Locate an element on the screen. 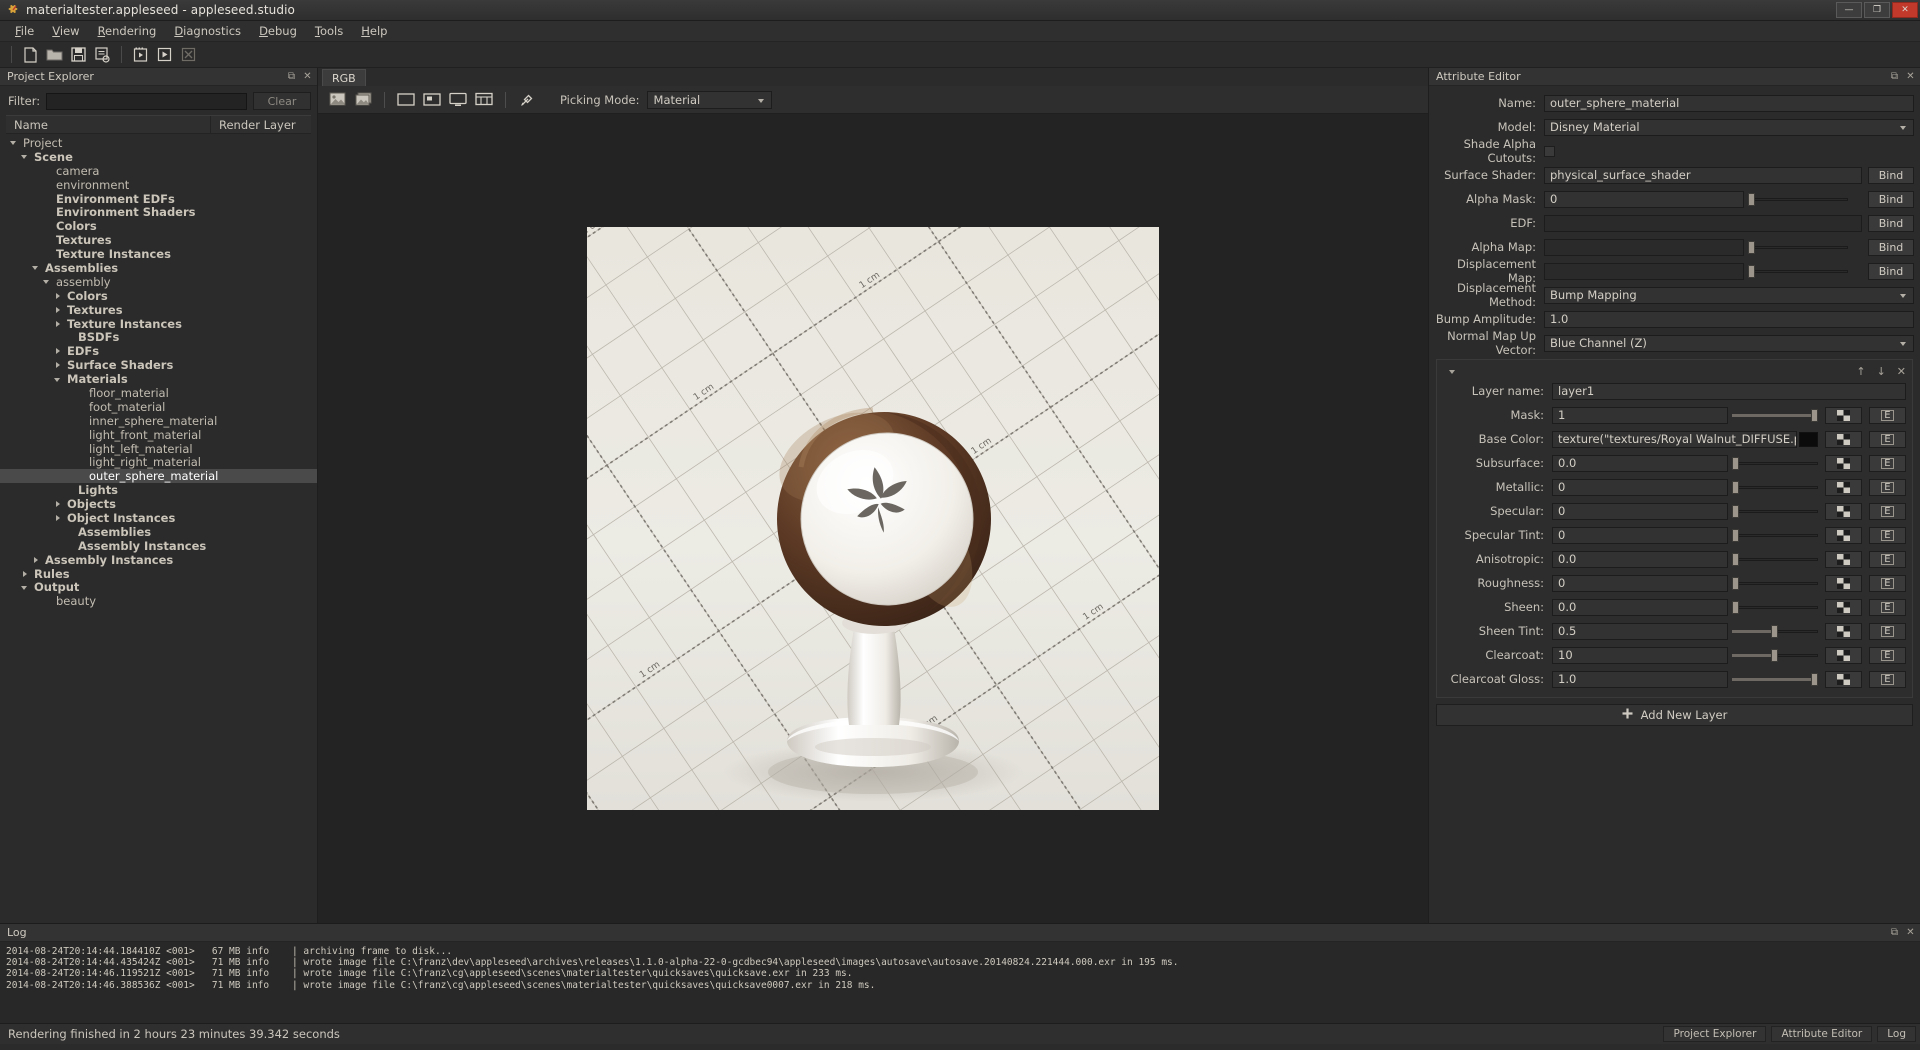  tree-item-texture-instances: Texture Instances is located at coordinates (158, 254).